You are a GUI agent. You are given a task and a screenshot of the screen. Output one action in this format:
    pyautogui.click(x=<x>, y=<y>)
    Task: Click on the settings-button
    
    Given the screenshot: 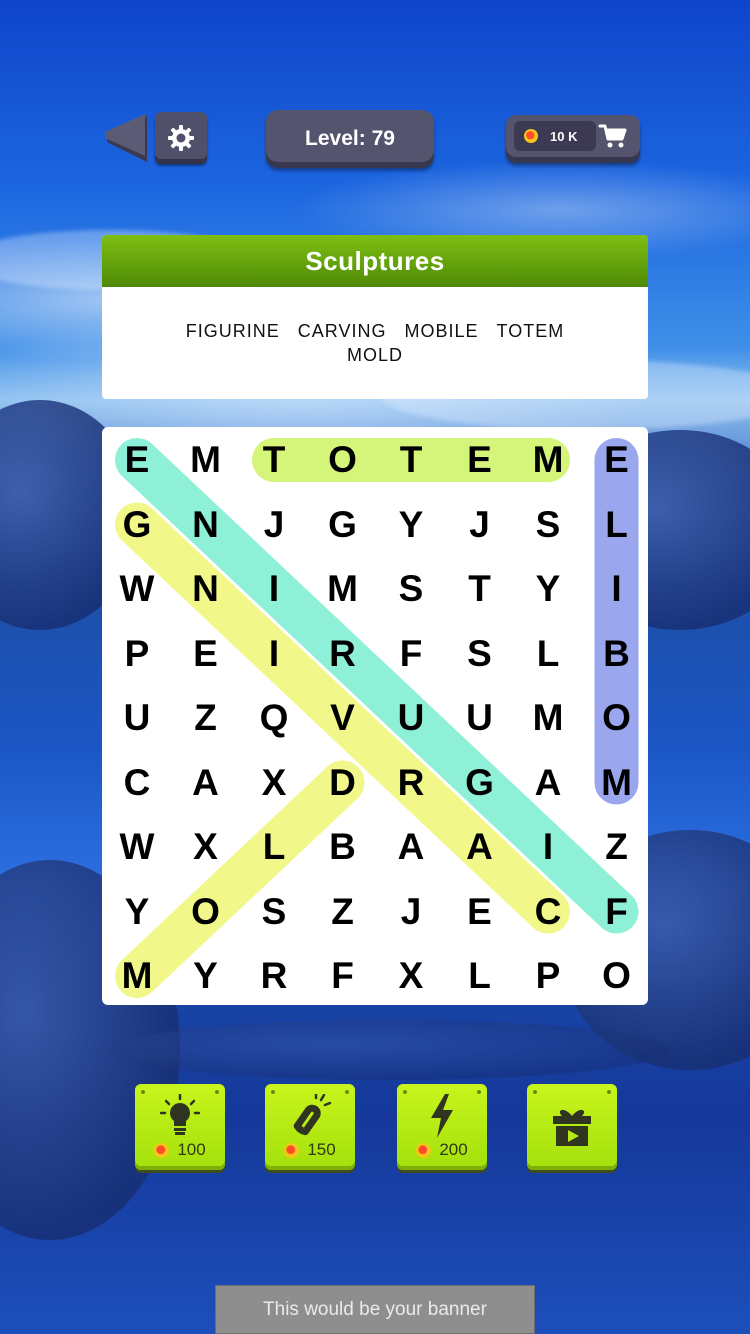 What is the action you would take?
    pyautogui.click(x=181, y=138)
    